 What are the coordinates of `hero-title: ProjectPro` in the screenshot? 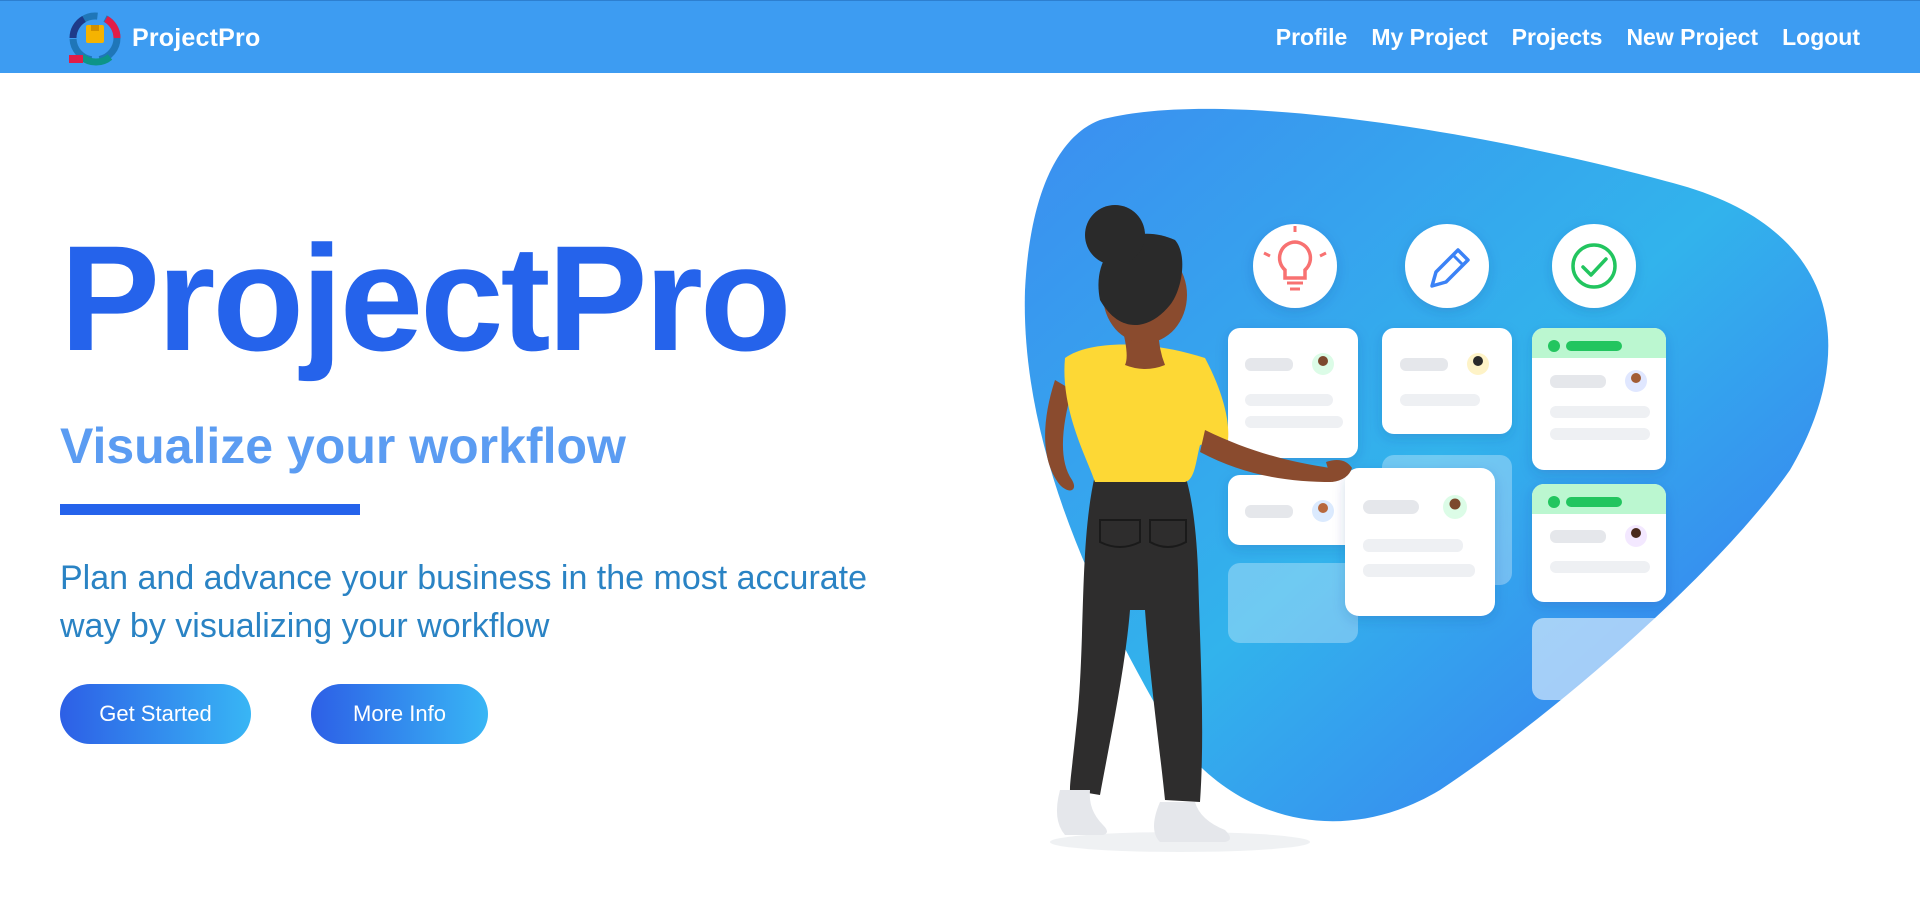 It's located at (426, 298).